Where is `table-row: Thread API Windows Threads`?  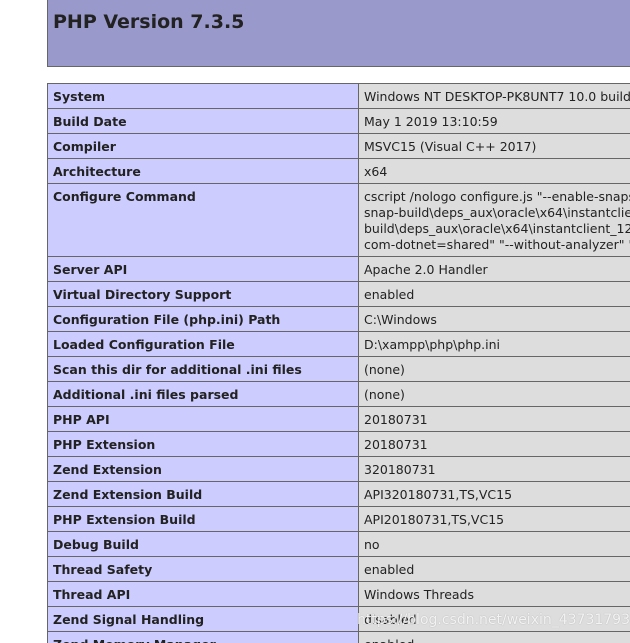
table-row: Thread API Windows Threads is located at coordinates (338, 594).